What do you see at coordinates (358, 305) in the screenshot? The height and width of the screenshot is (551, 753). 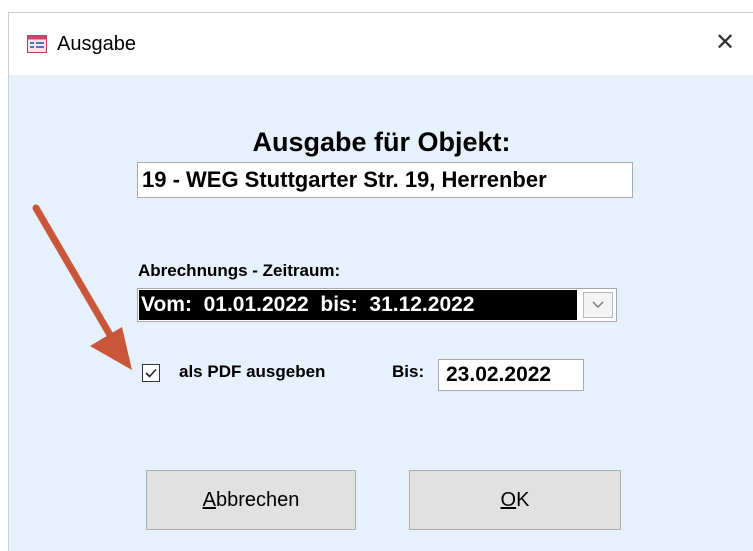 I see `period-value: Vom: 01.01.2022 bis: 31.12.2022` at bounding box center [358, 305].